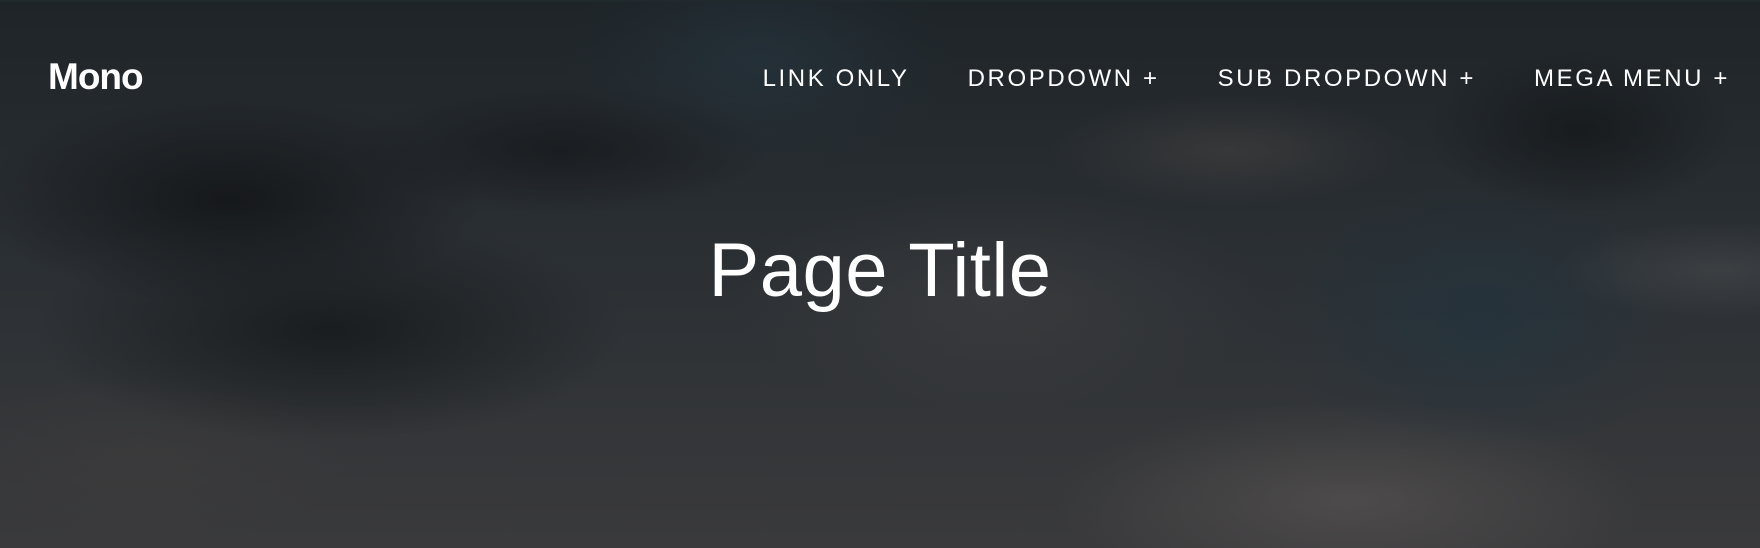 This screenshot has width=1760, height=548. I want to click on page-title: Page Title, so click(880, 270).